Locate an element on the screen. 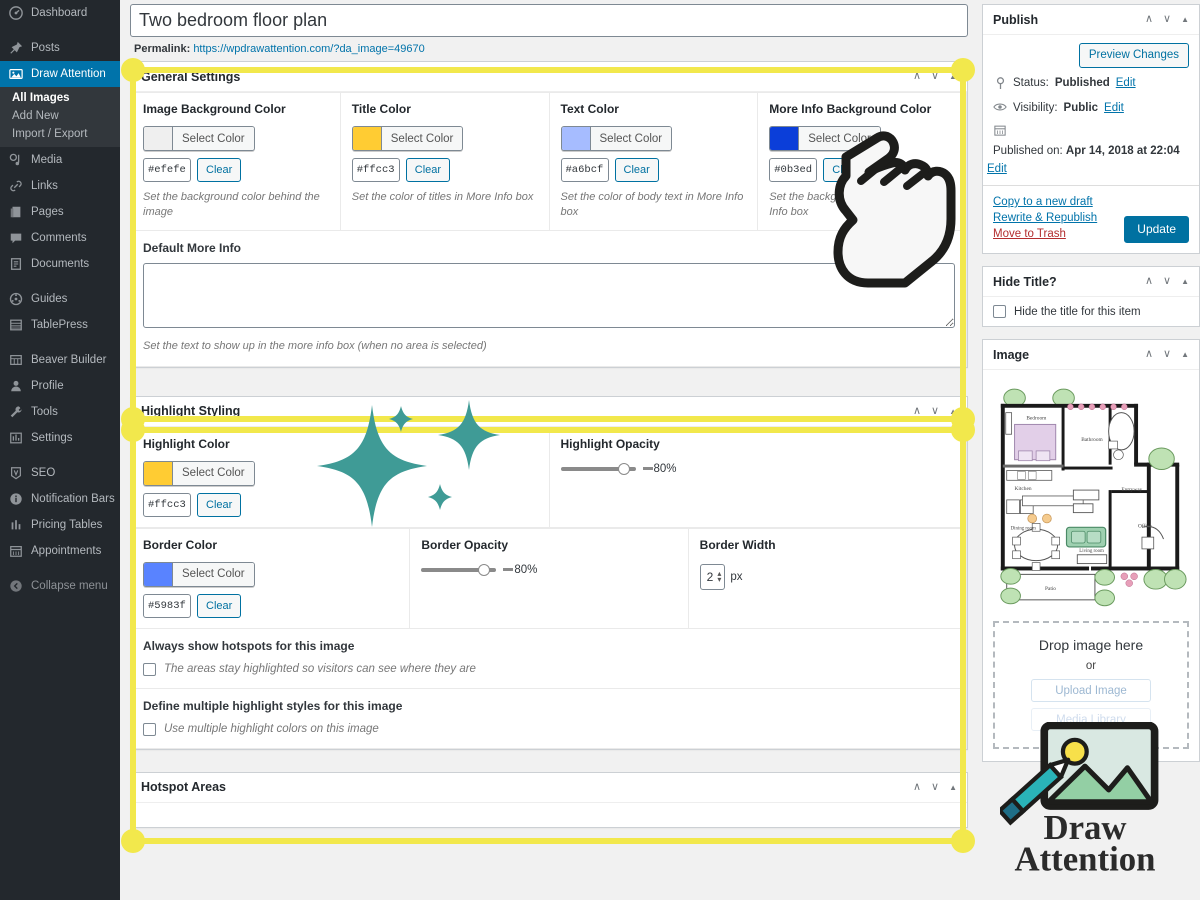 The width and height of the screenshot is (1200, 900). calendar-icon is located at coordinates (16, 551).